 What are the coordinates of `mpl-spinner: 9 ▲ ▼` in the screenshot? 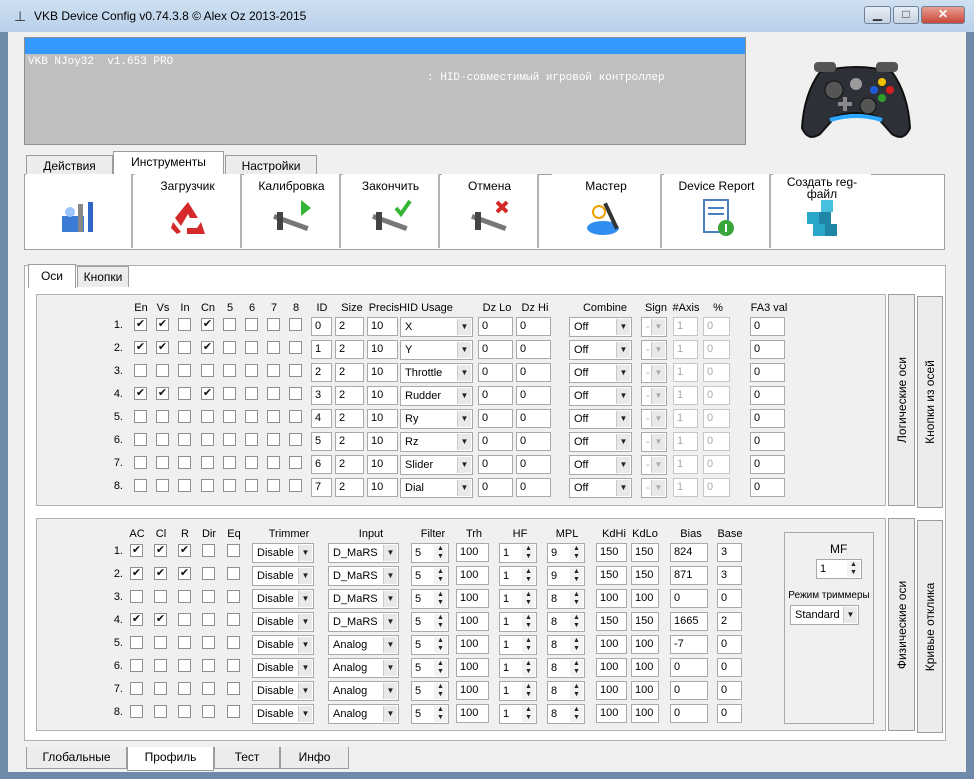 It's located at (566, 576).